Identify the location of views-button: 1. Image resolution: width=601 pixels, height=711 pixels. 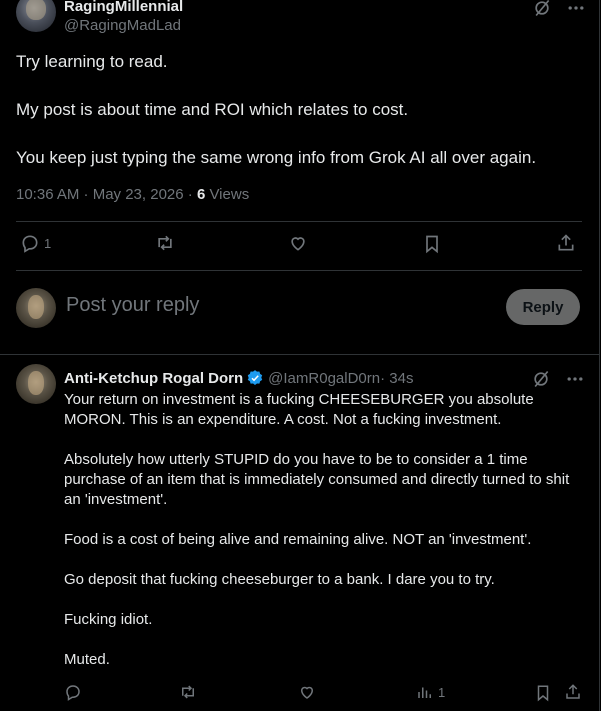
(430, 692).